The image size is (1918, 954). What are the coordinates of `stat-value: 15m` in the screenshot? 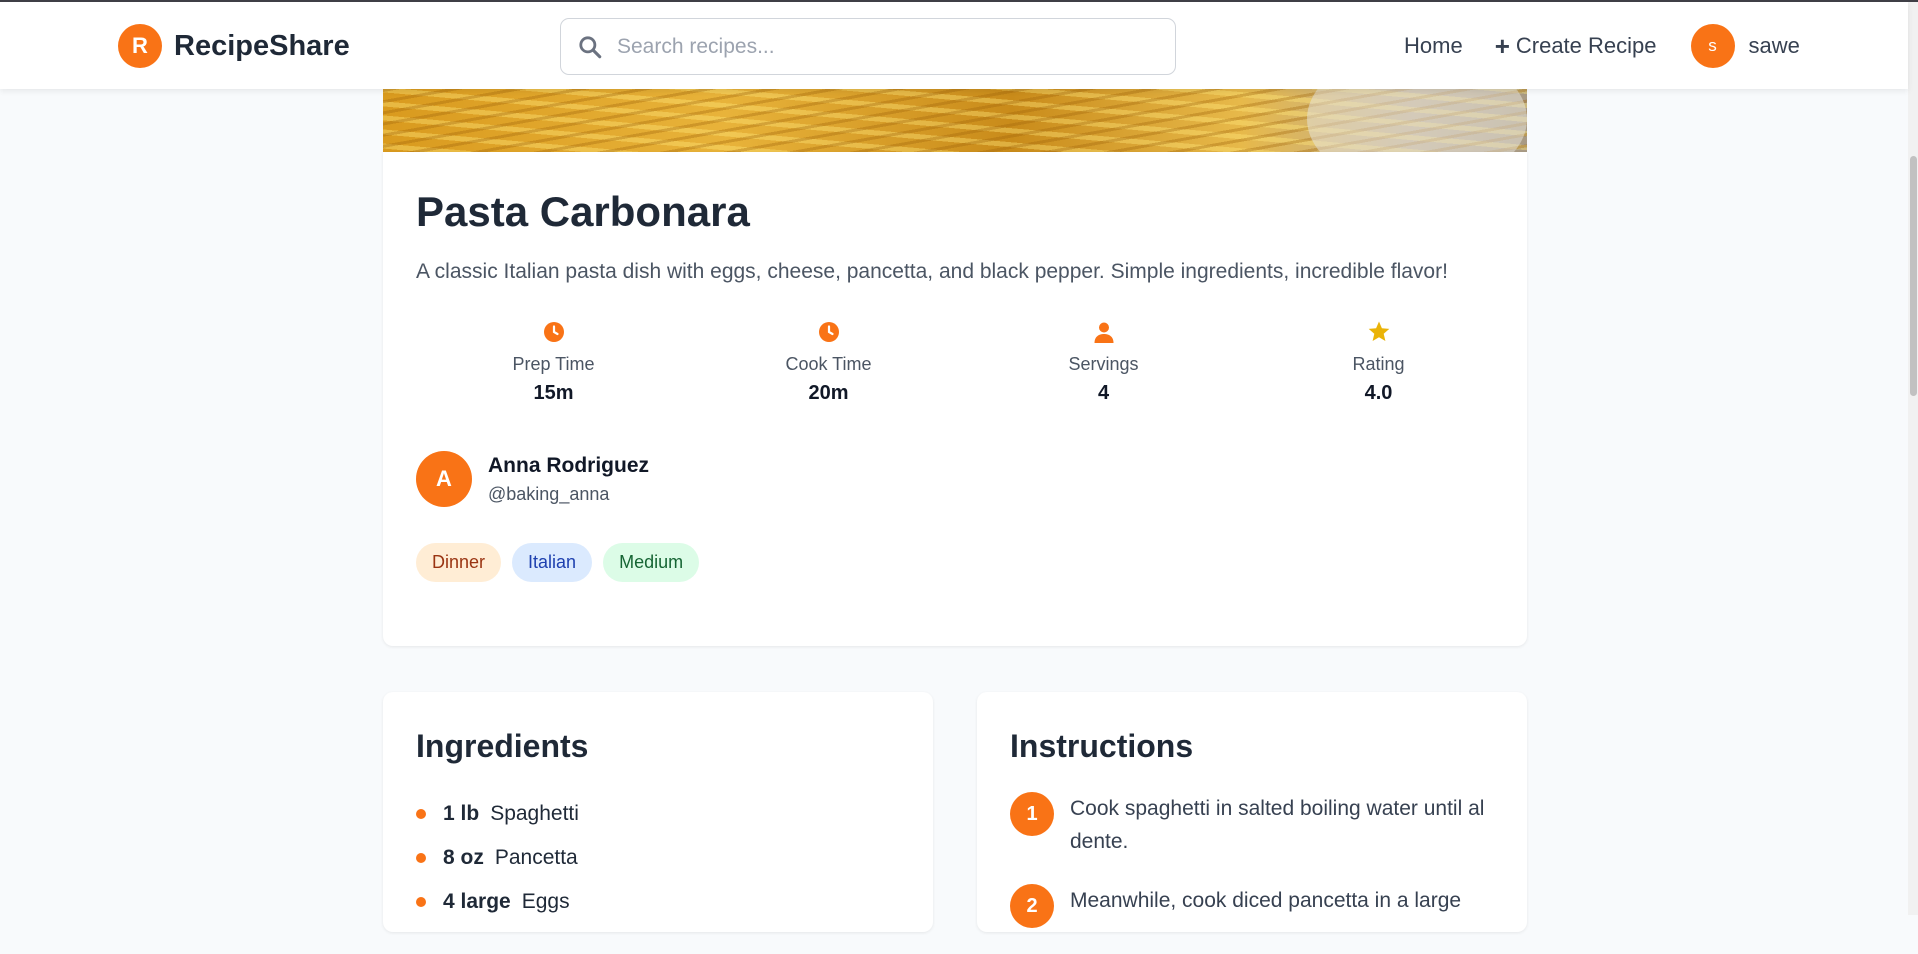 It's located at (553, 393).